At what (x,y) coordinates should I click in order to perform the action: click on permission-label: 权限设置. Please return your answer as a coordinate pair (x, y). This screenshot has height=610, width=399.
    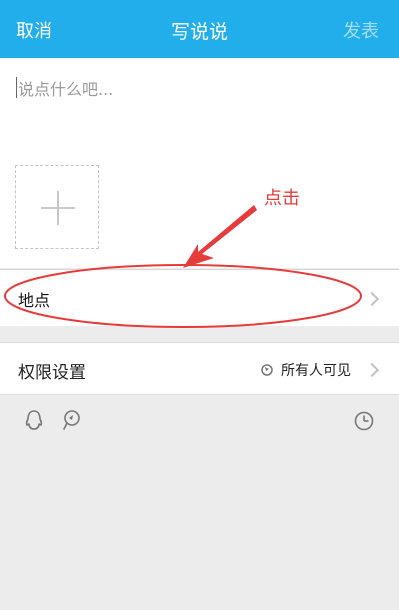
    Looking at the image, I should click on (52, 373).